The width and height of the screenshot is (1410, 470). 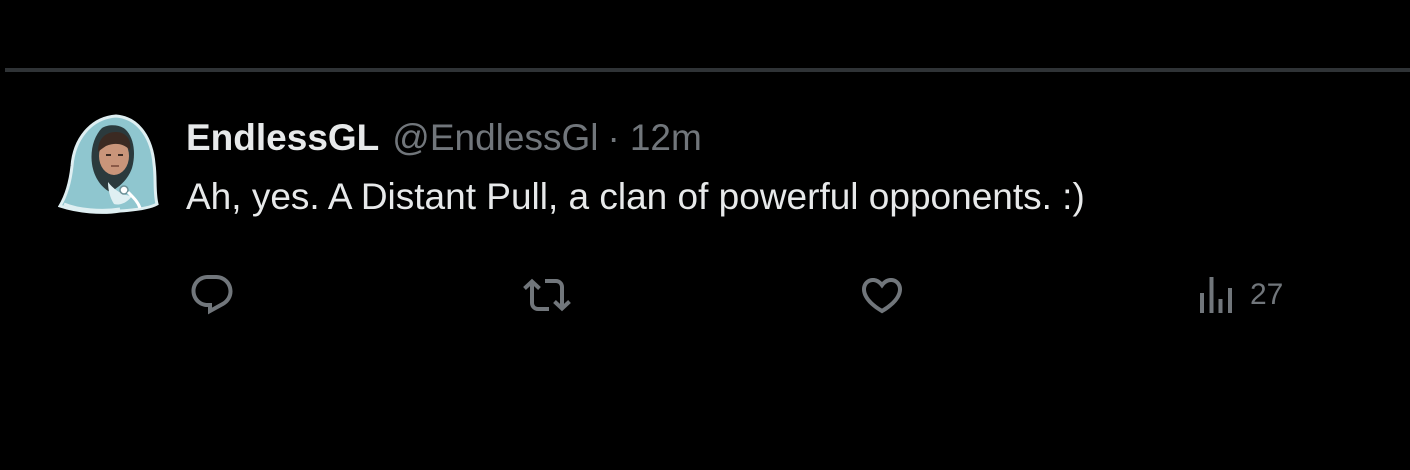 I want to click on tweet-timestamp: 12m, so click(x=666, y=138).